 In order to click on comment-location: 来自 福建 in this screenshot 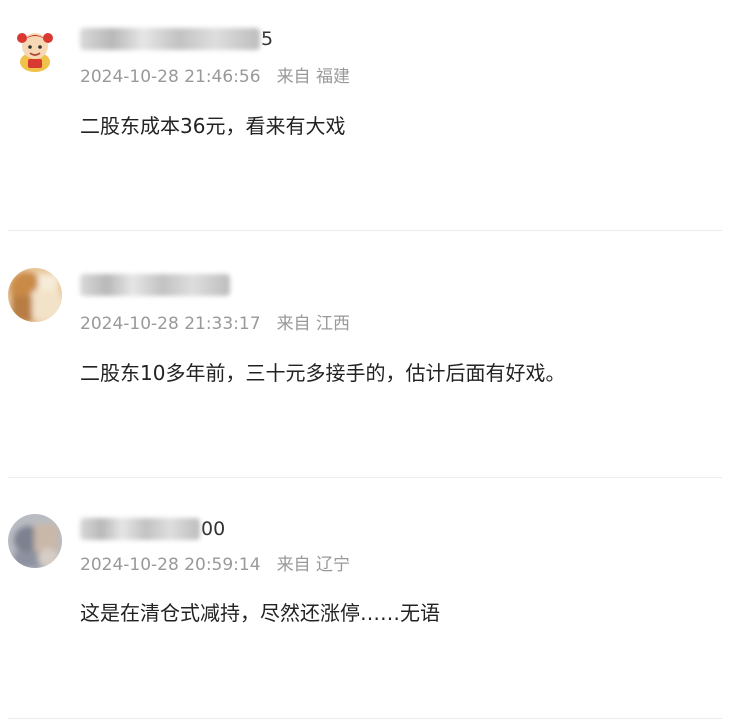, I will do `click(313, 77)`.